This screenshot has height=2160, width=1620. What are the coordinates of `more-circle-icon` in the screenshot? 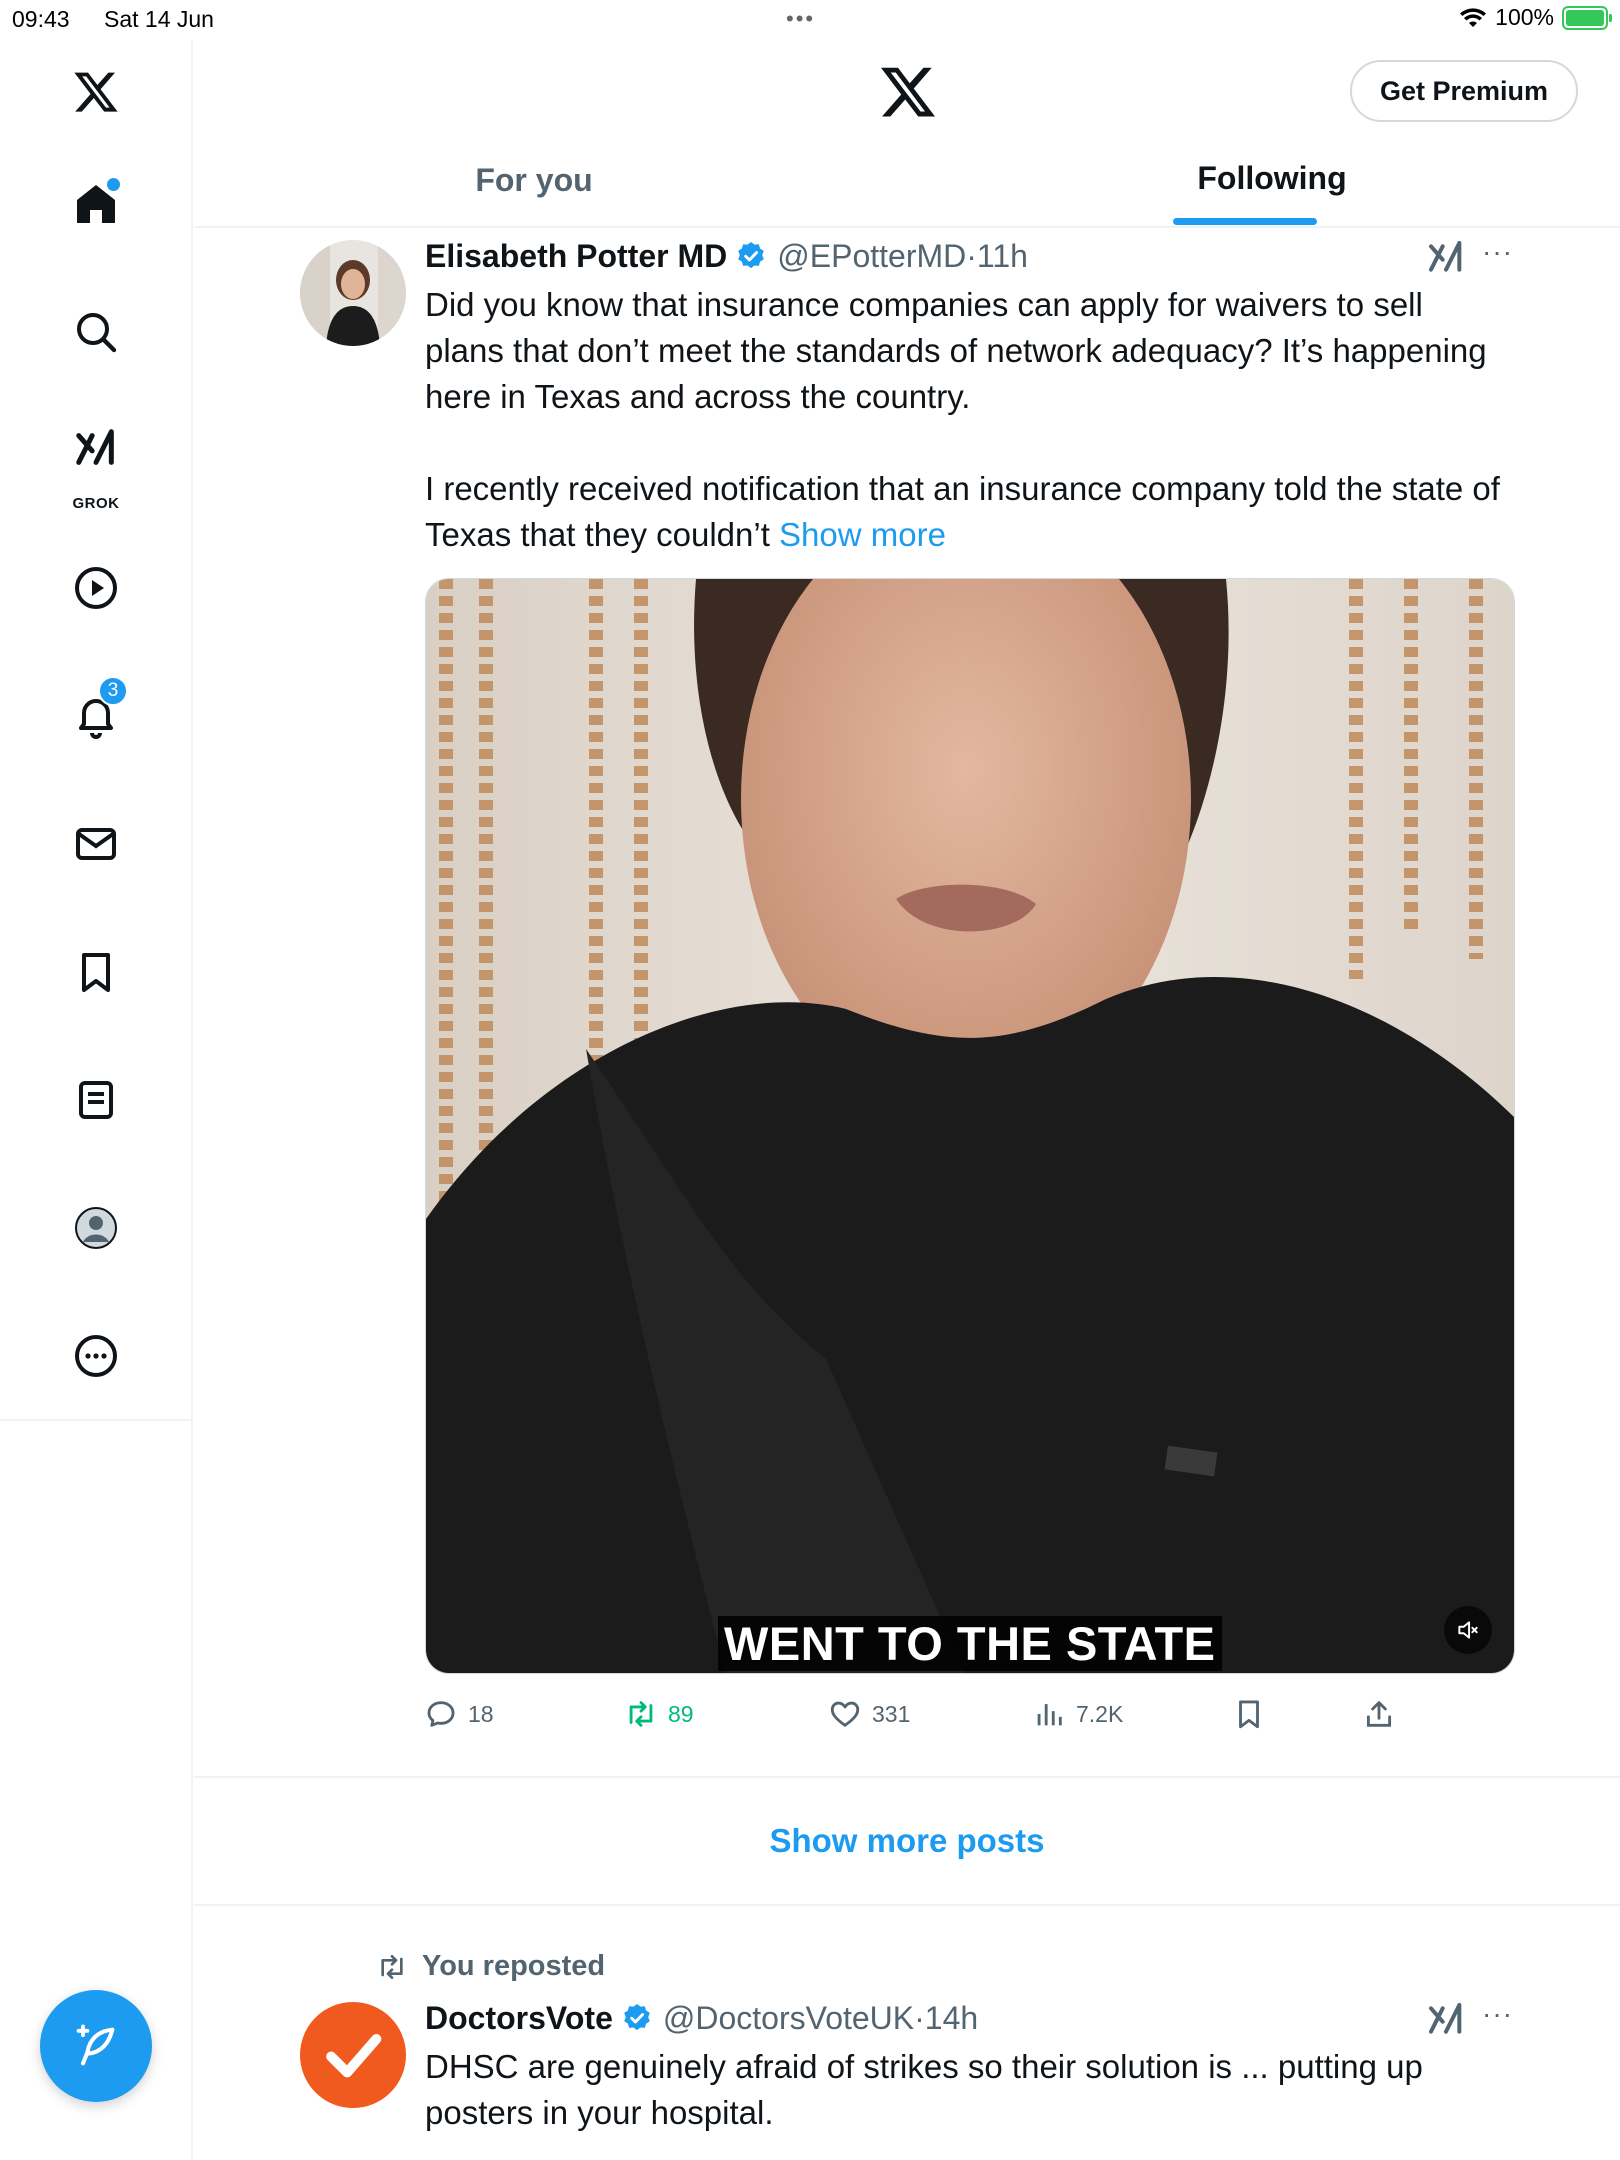 It's located at (96, 1356).